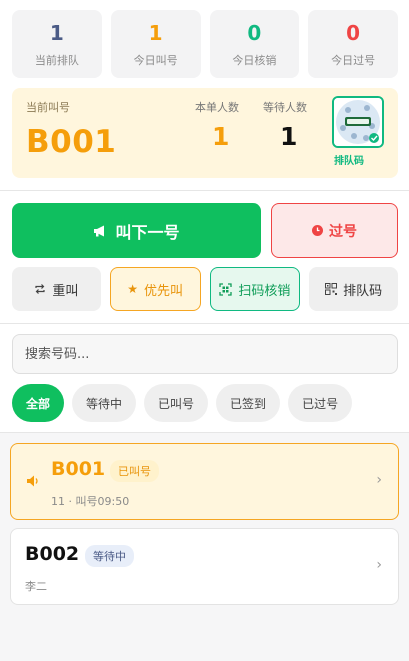 The height and width of the screenshot is (661, 409). Describe the element at coordinates (204, 566) in the screenshot. I see `queue-item: B002 等待中 李二 ›` at that location.